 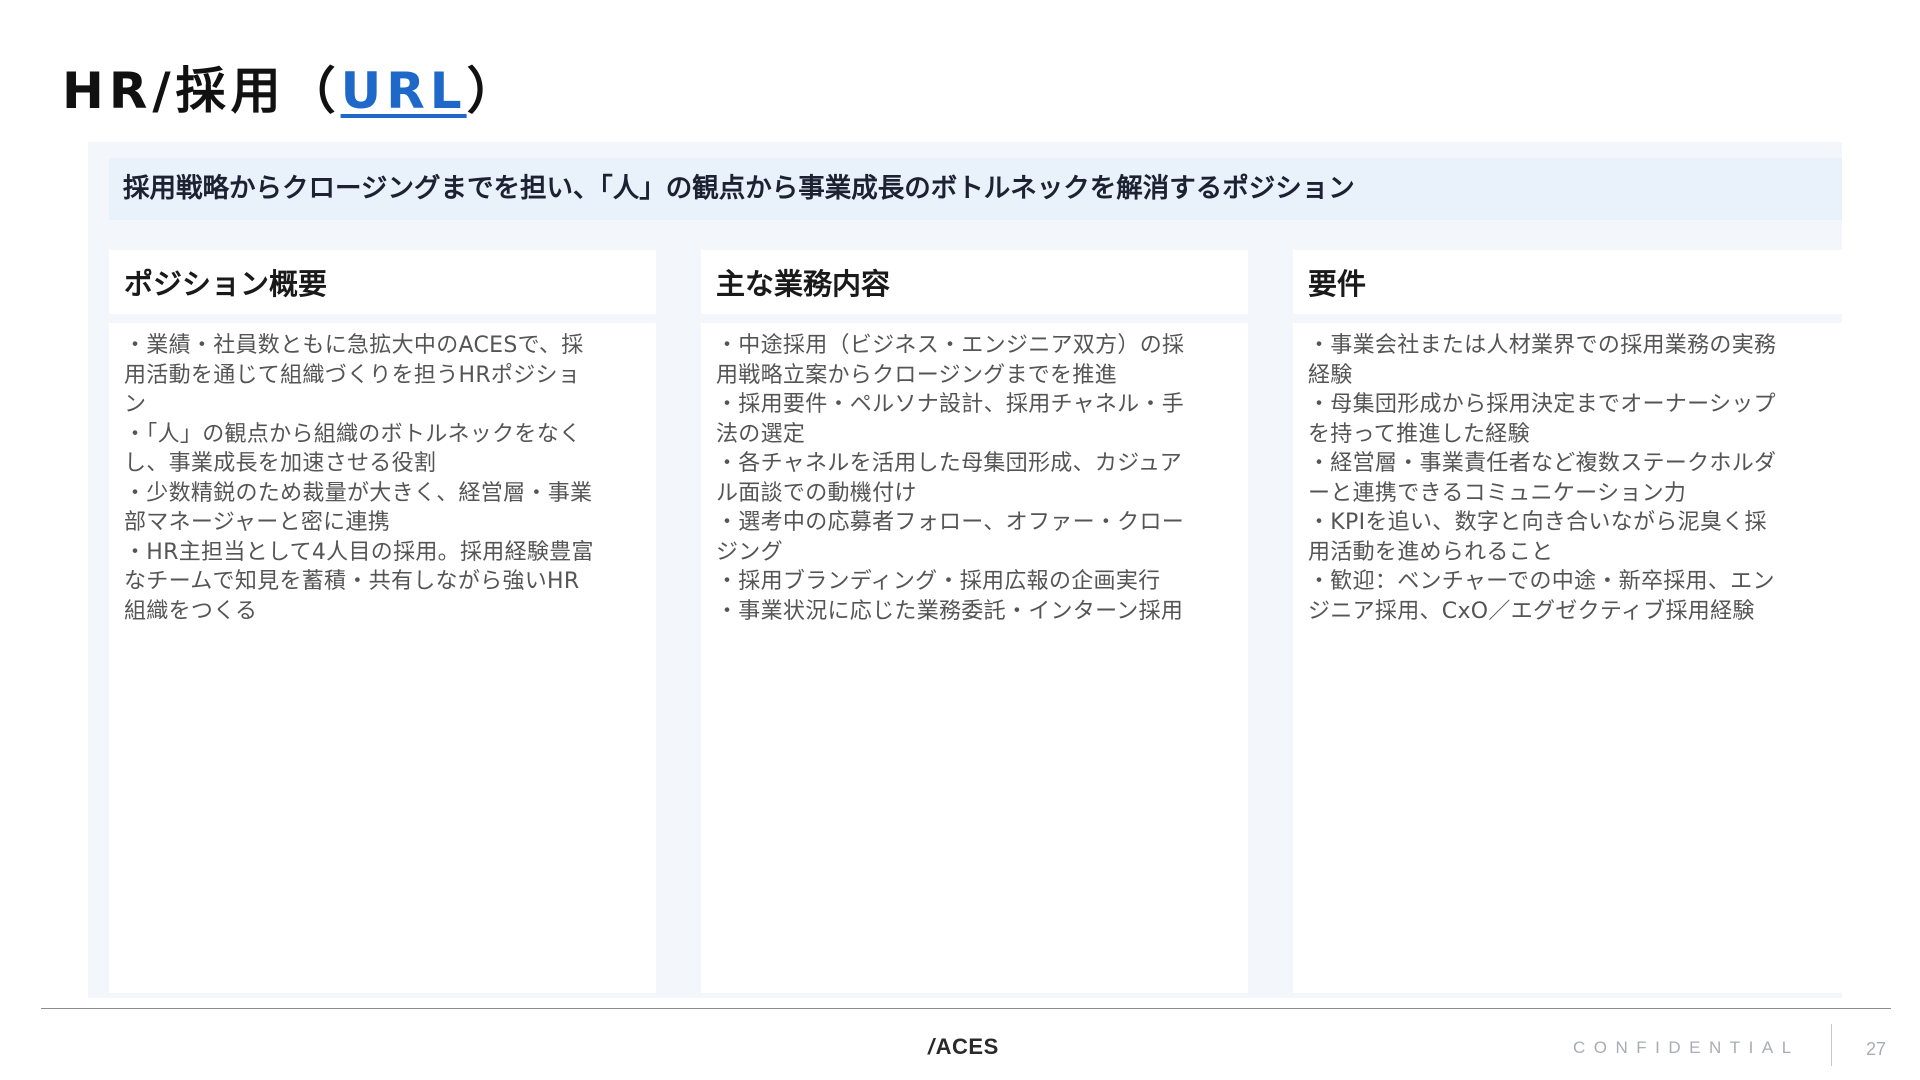 I want to click on text-line: ・中途採用（ビジネス・エンジニア双方）の採, so click(x=950, y=345).